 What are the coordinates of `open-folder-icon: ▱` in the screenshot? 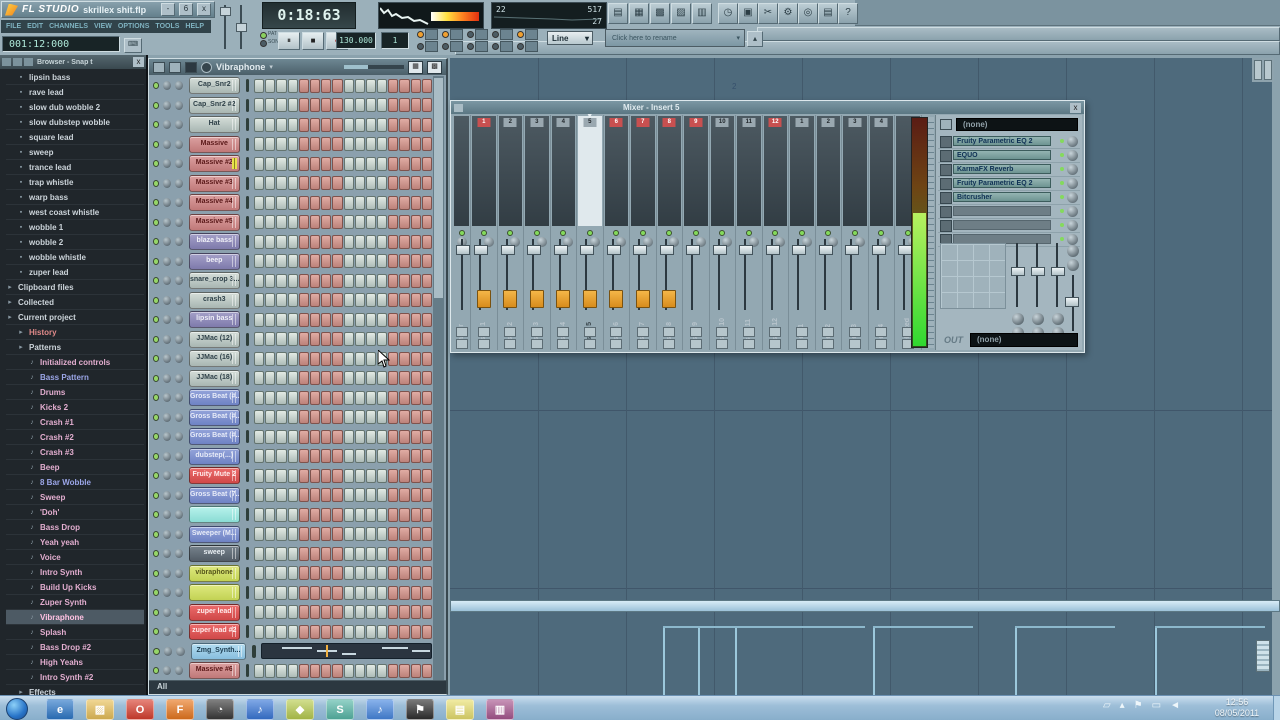 It's located at (1107, 705).